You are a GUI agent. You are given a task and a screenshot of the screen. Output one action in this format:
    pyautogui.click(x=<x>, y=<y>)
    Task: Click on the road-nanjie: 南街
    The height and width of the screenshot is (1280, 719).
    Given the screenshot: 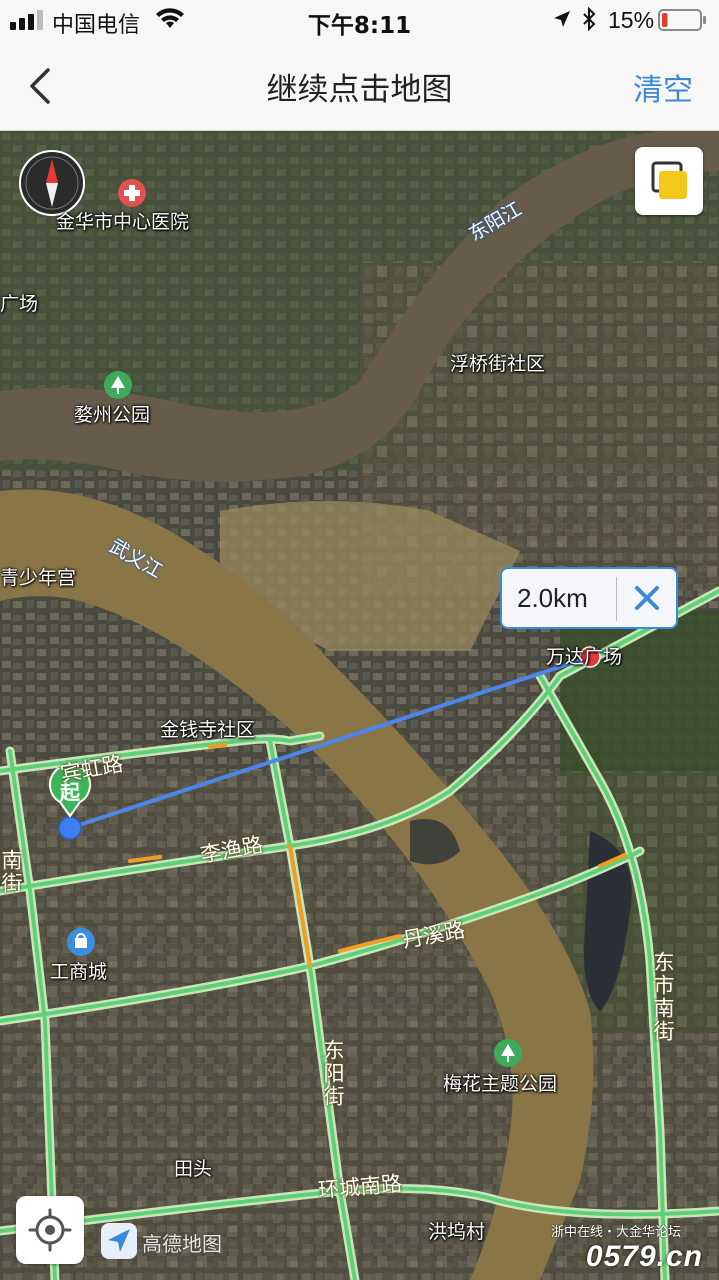 What is the action you would take?
    pyautogui.click(x=11, y=872)
    